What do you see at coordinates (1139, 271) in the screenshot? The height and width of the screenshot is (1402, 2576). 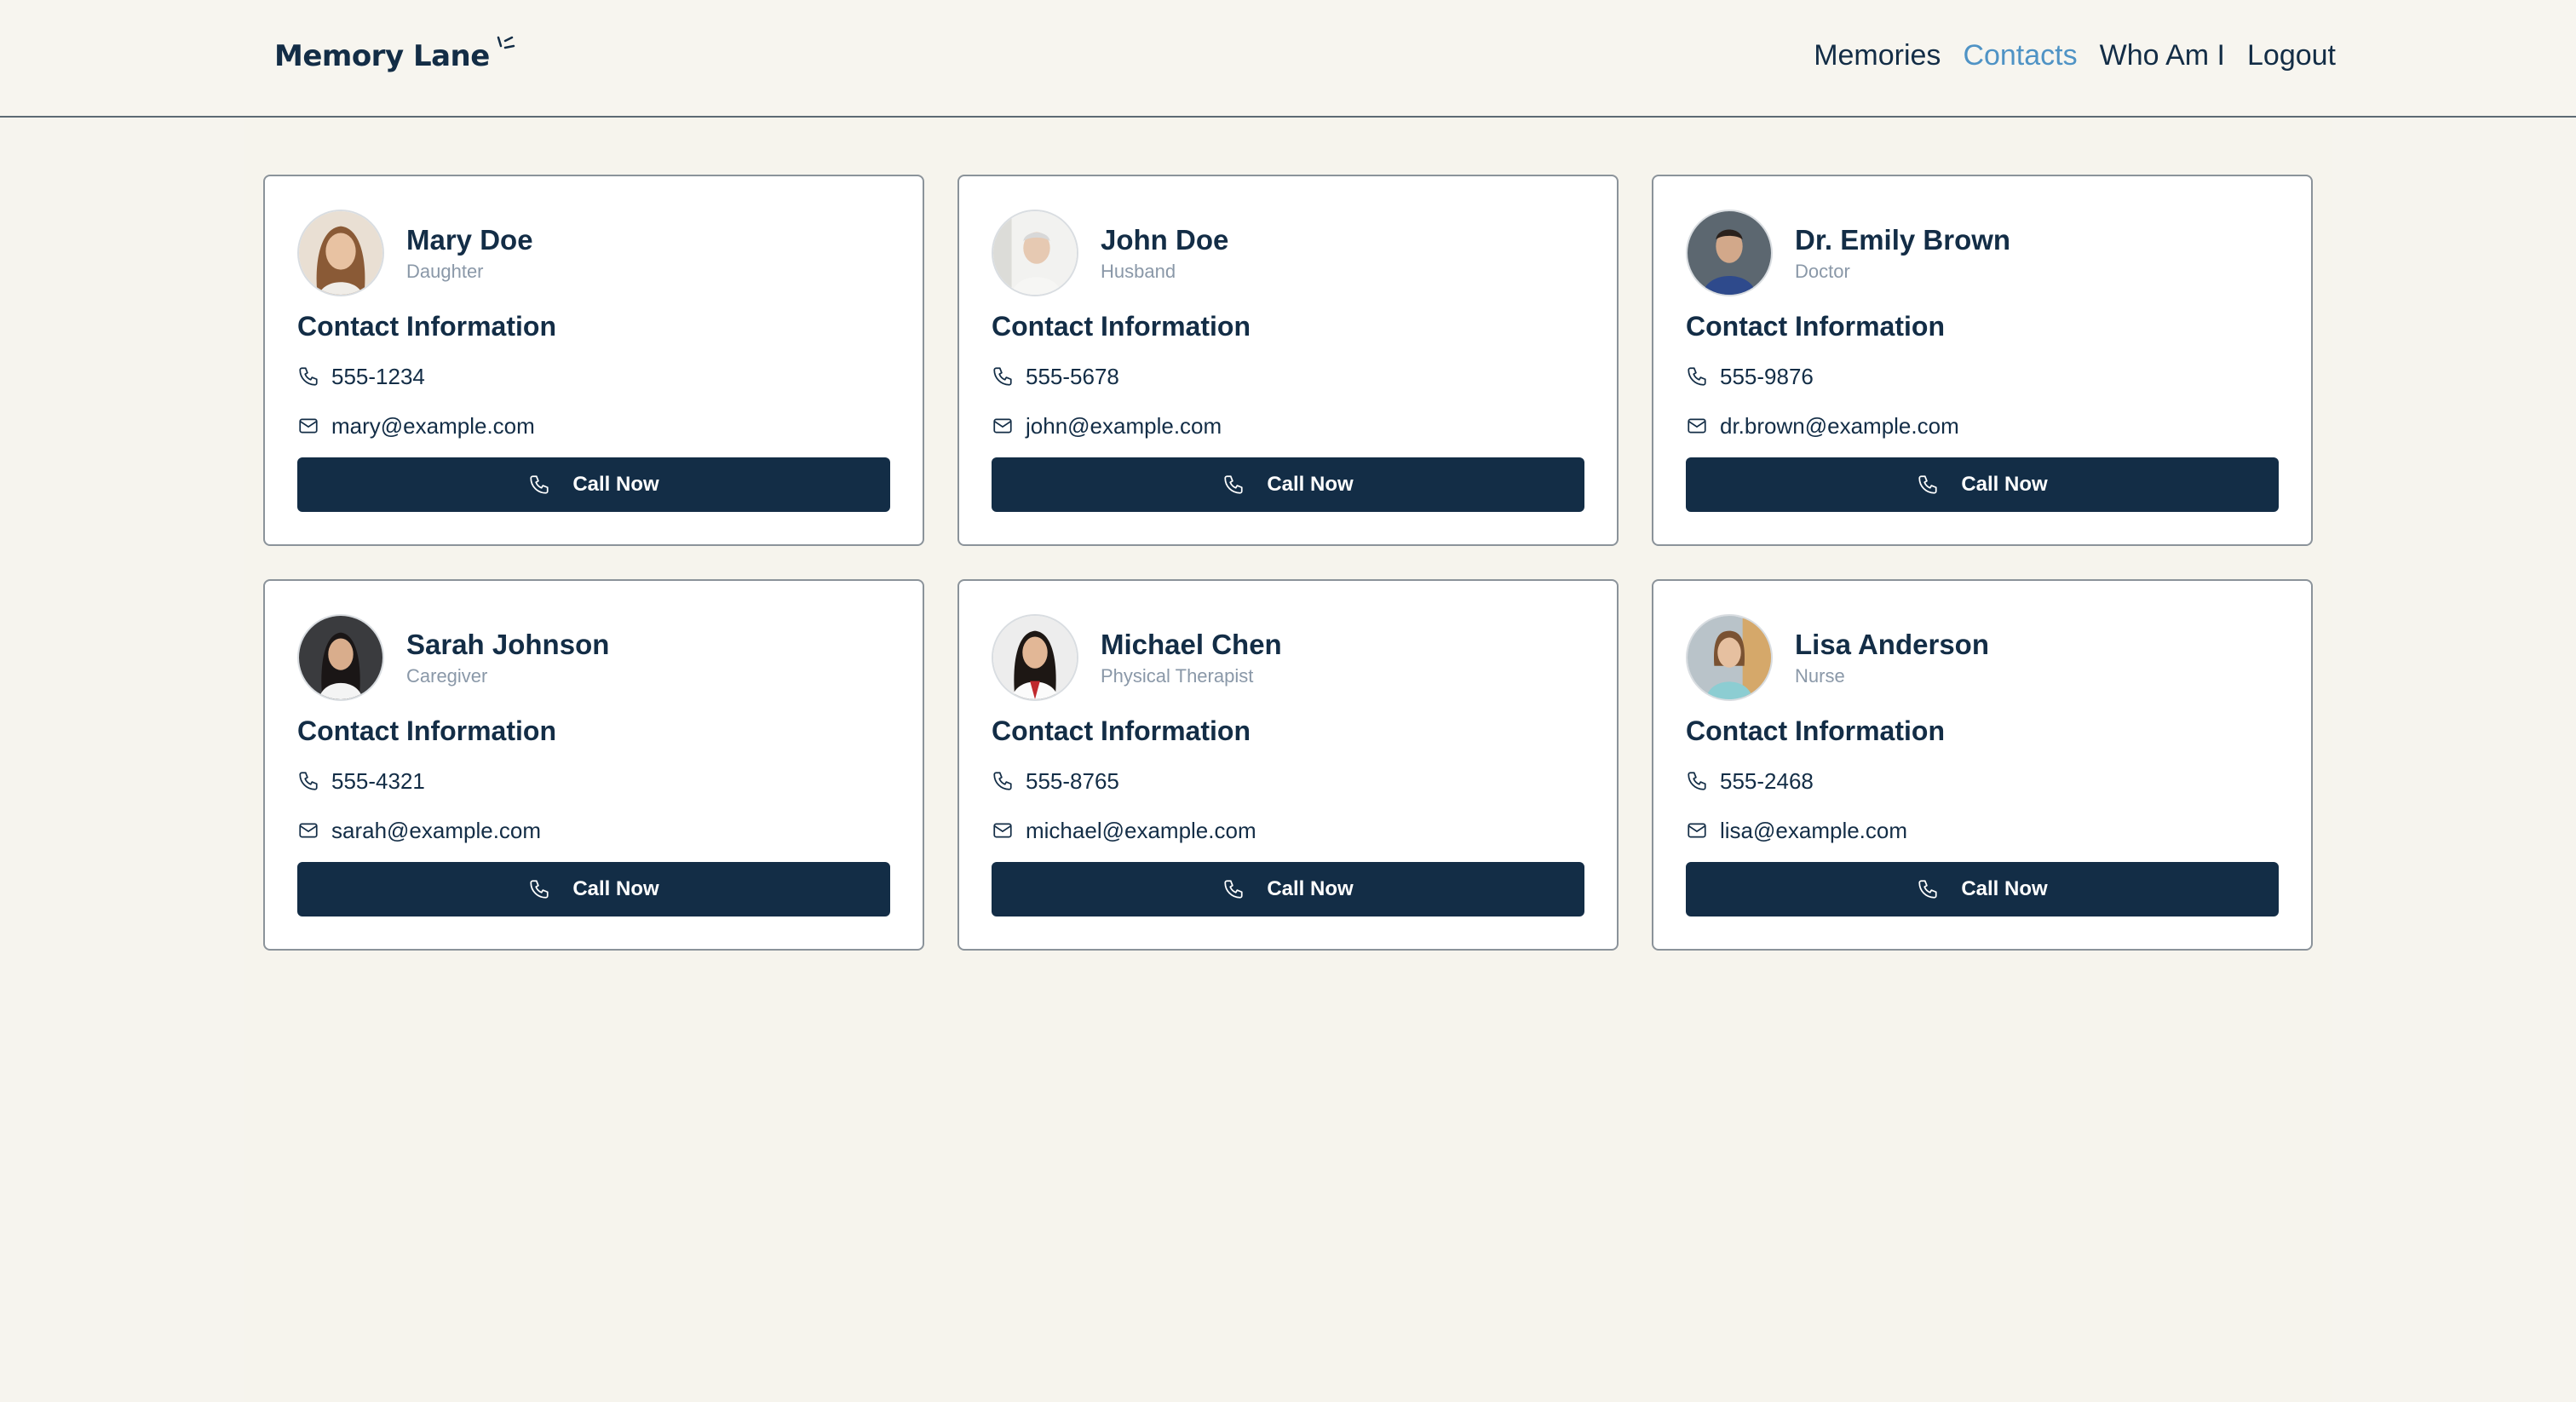 I see `contact-role: Husband` at bounding box center [1139, 271].